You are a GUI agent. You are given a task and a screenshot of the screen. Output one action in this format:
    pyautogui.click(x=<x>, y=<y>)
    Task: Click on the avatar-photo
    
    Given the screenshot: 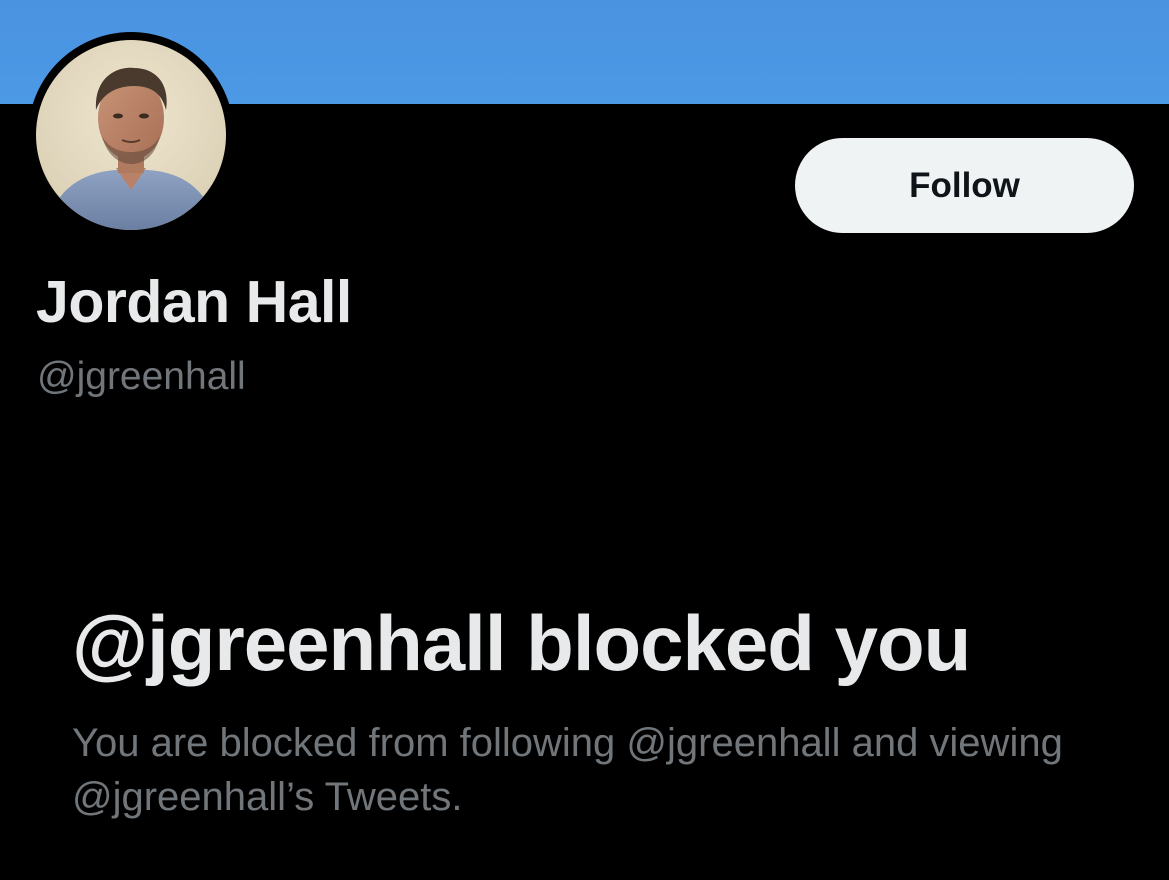 What is the action you would take?
    pyautogui.click(x=131, y=135)
    